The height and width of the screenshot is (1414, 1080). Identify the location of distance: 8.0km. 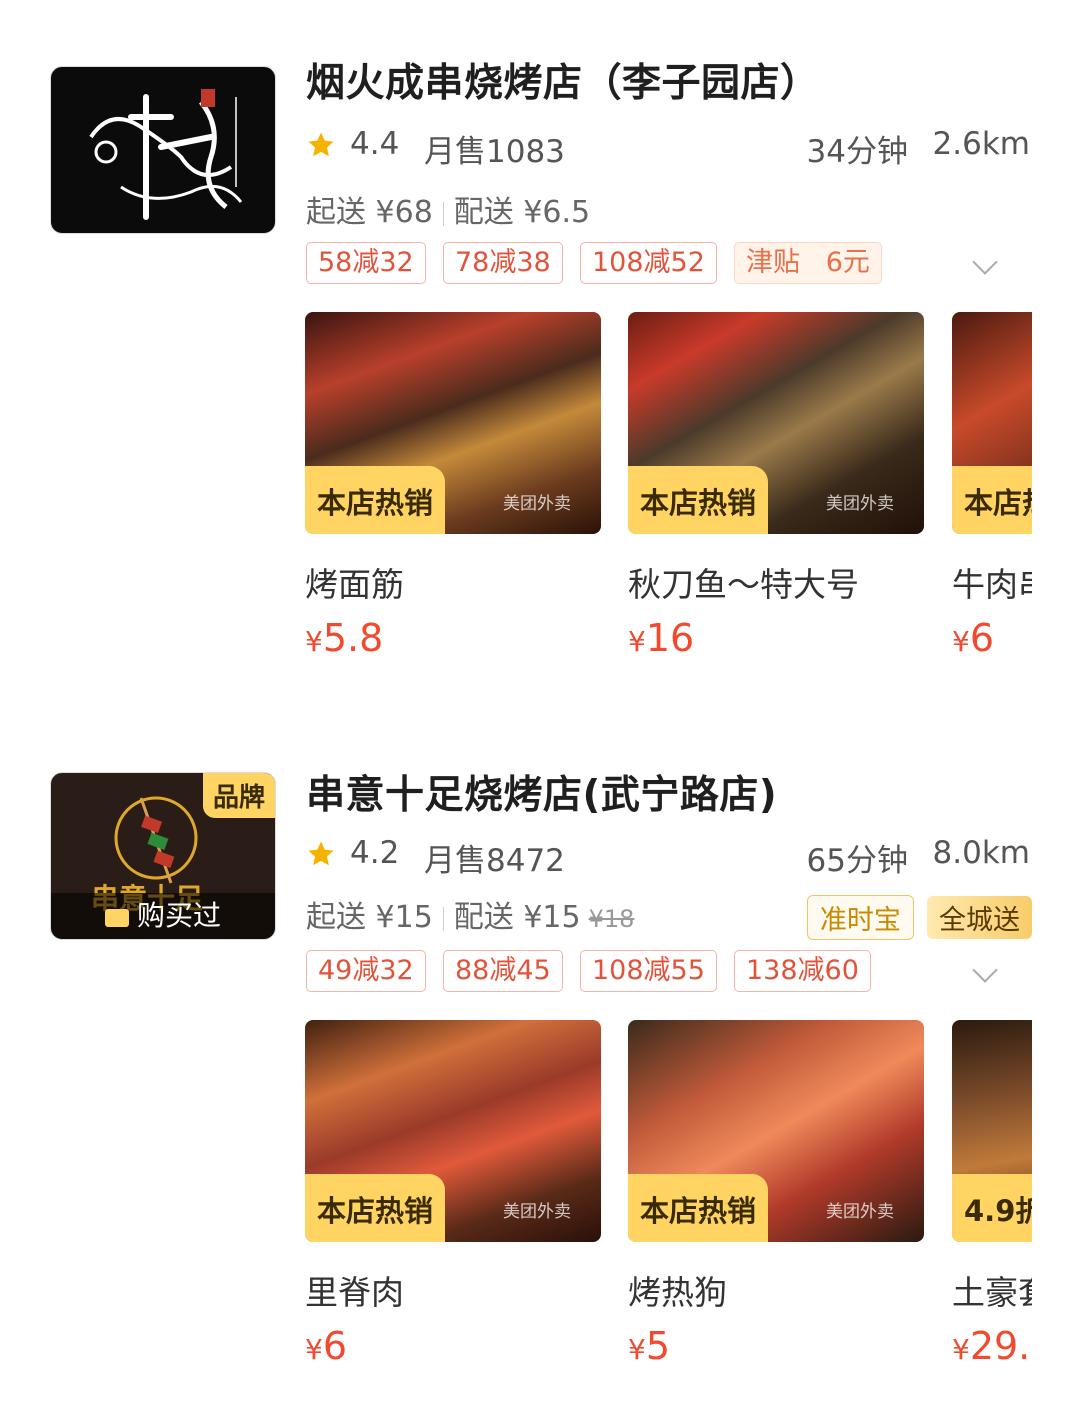
(981, 853).